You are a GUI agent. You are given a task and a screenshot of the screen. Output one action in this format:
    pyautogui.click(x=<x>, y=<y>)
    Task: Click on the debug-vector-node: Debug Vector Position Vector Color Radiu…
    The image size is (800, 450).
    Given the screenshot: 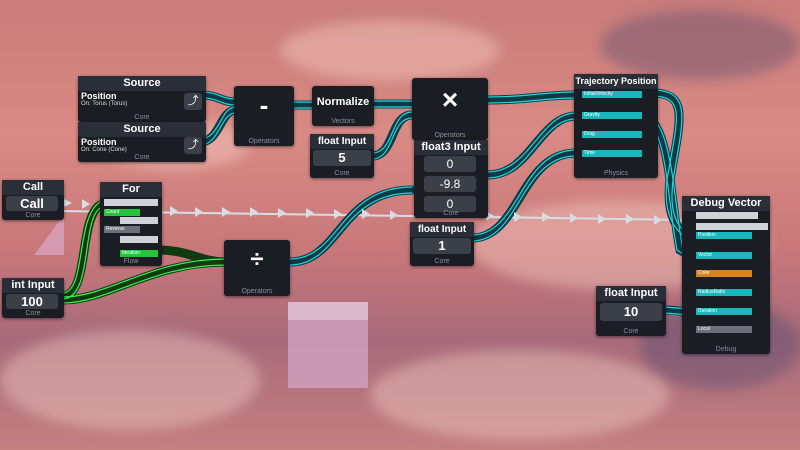 What is the action you would take?
    pyautogui.click(x=726, y=275)
    